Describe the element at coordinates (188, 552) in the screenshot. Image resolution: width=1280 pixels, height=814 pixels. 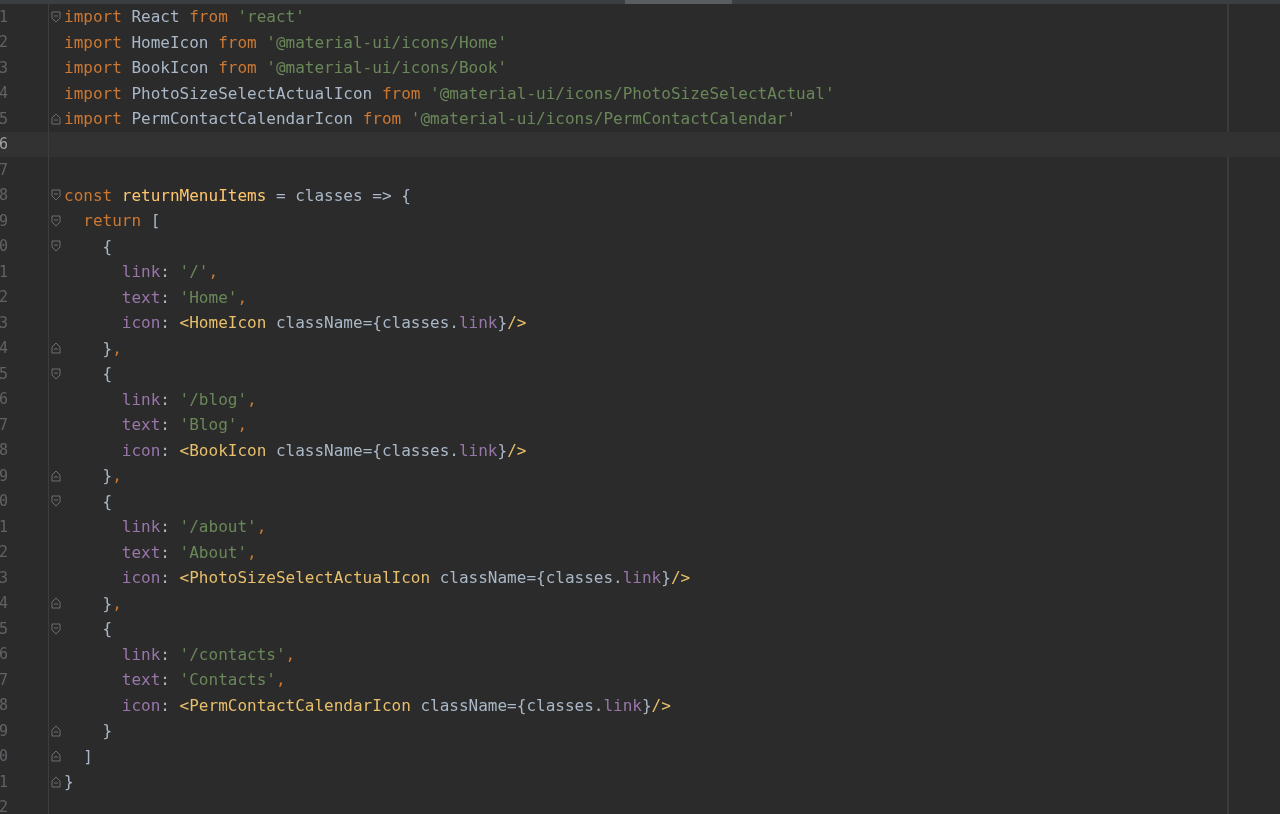
I see `code-line: text: 'About',` at that location.